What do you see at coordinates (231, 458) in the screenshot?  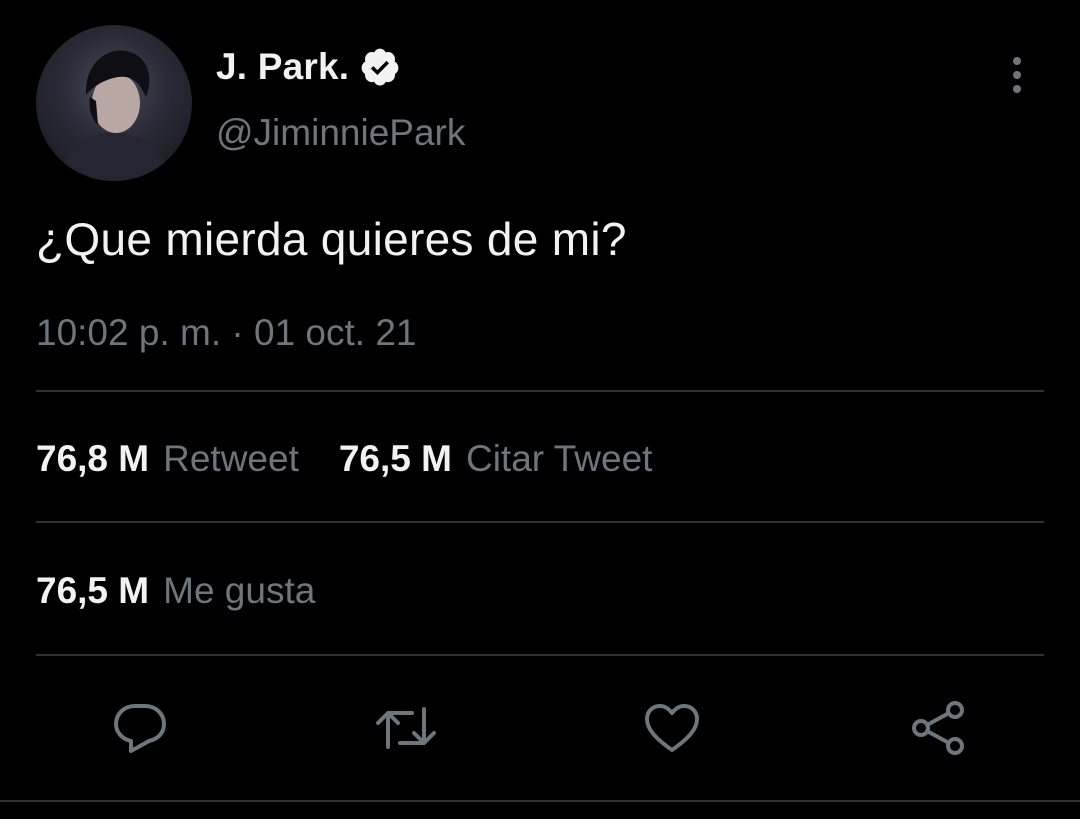 I see `retweet-label: Retweet` at bounding box center [231, 458].